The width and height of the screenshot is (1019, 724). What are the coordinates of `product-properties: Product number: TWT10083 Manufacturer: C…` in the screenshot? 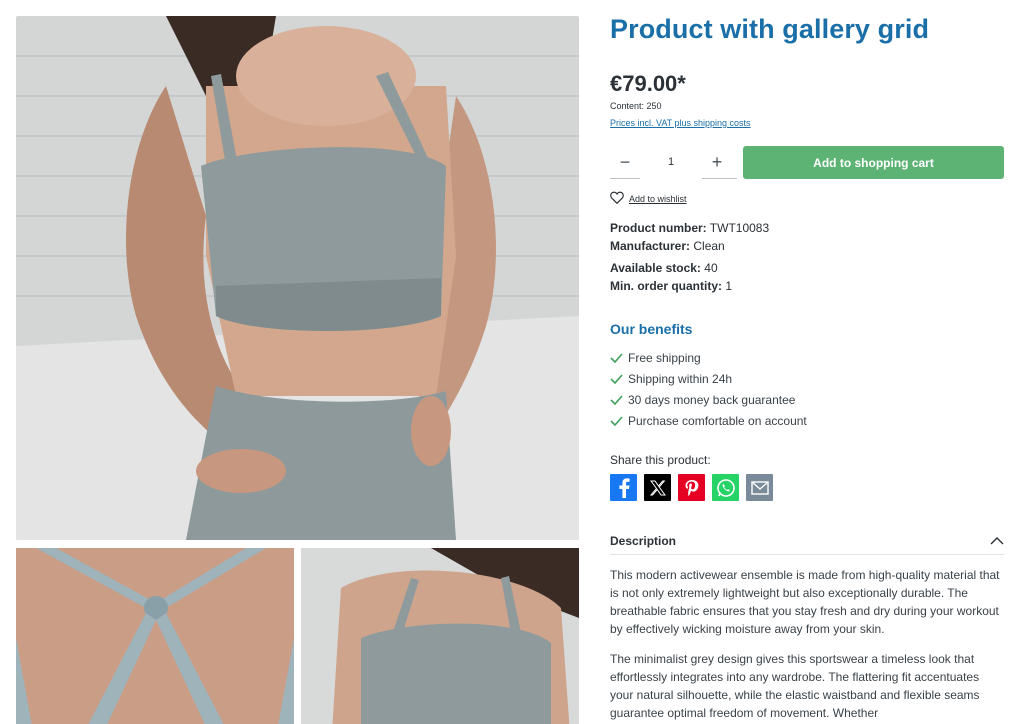 It's located at (689, 257).